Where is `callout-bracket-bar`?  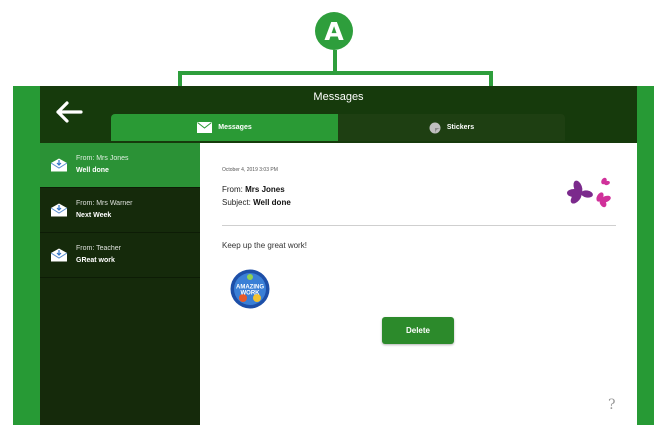 callout-bracket-bar is located at coordinates (335, 73).